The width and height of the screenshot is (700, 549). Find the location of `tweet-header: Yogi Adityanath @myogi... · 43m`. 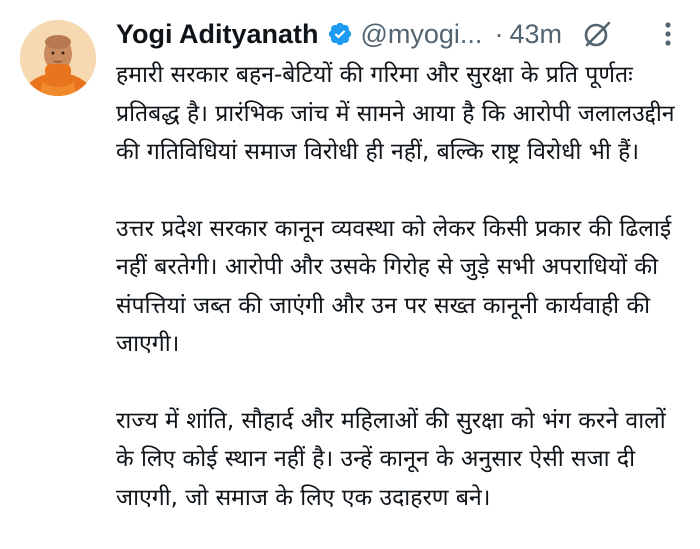

tweet-header: Yogi Adityanath @myogi... · 43m is located at coordinates (404, 34).